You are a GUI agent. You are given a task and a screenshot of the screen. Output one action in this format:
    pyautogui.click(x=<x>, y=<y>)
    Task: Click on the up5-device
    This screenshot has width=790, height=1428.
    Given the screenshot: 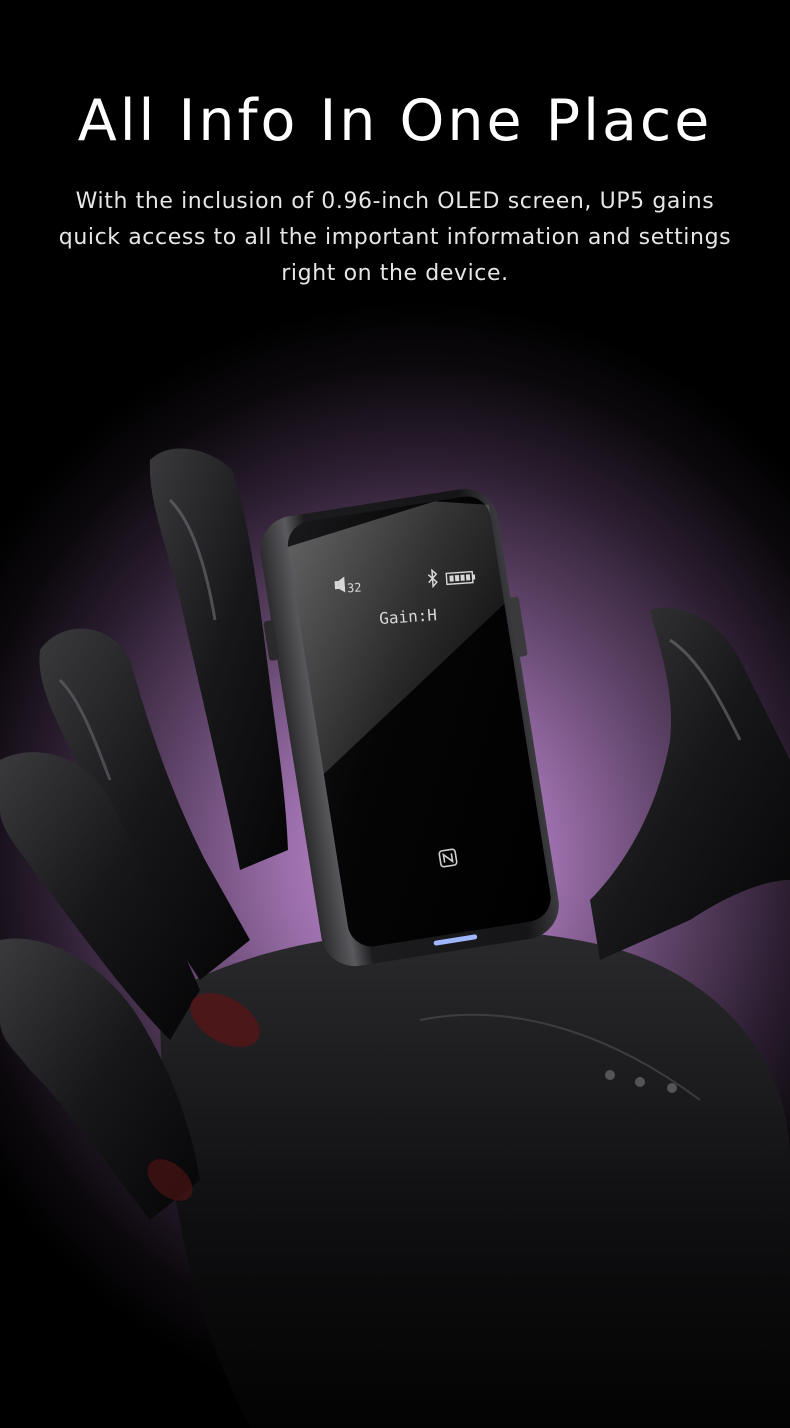 What is the action you would take?
    pyautogui.click(x=409, y=727)
    